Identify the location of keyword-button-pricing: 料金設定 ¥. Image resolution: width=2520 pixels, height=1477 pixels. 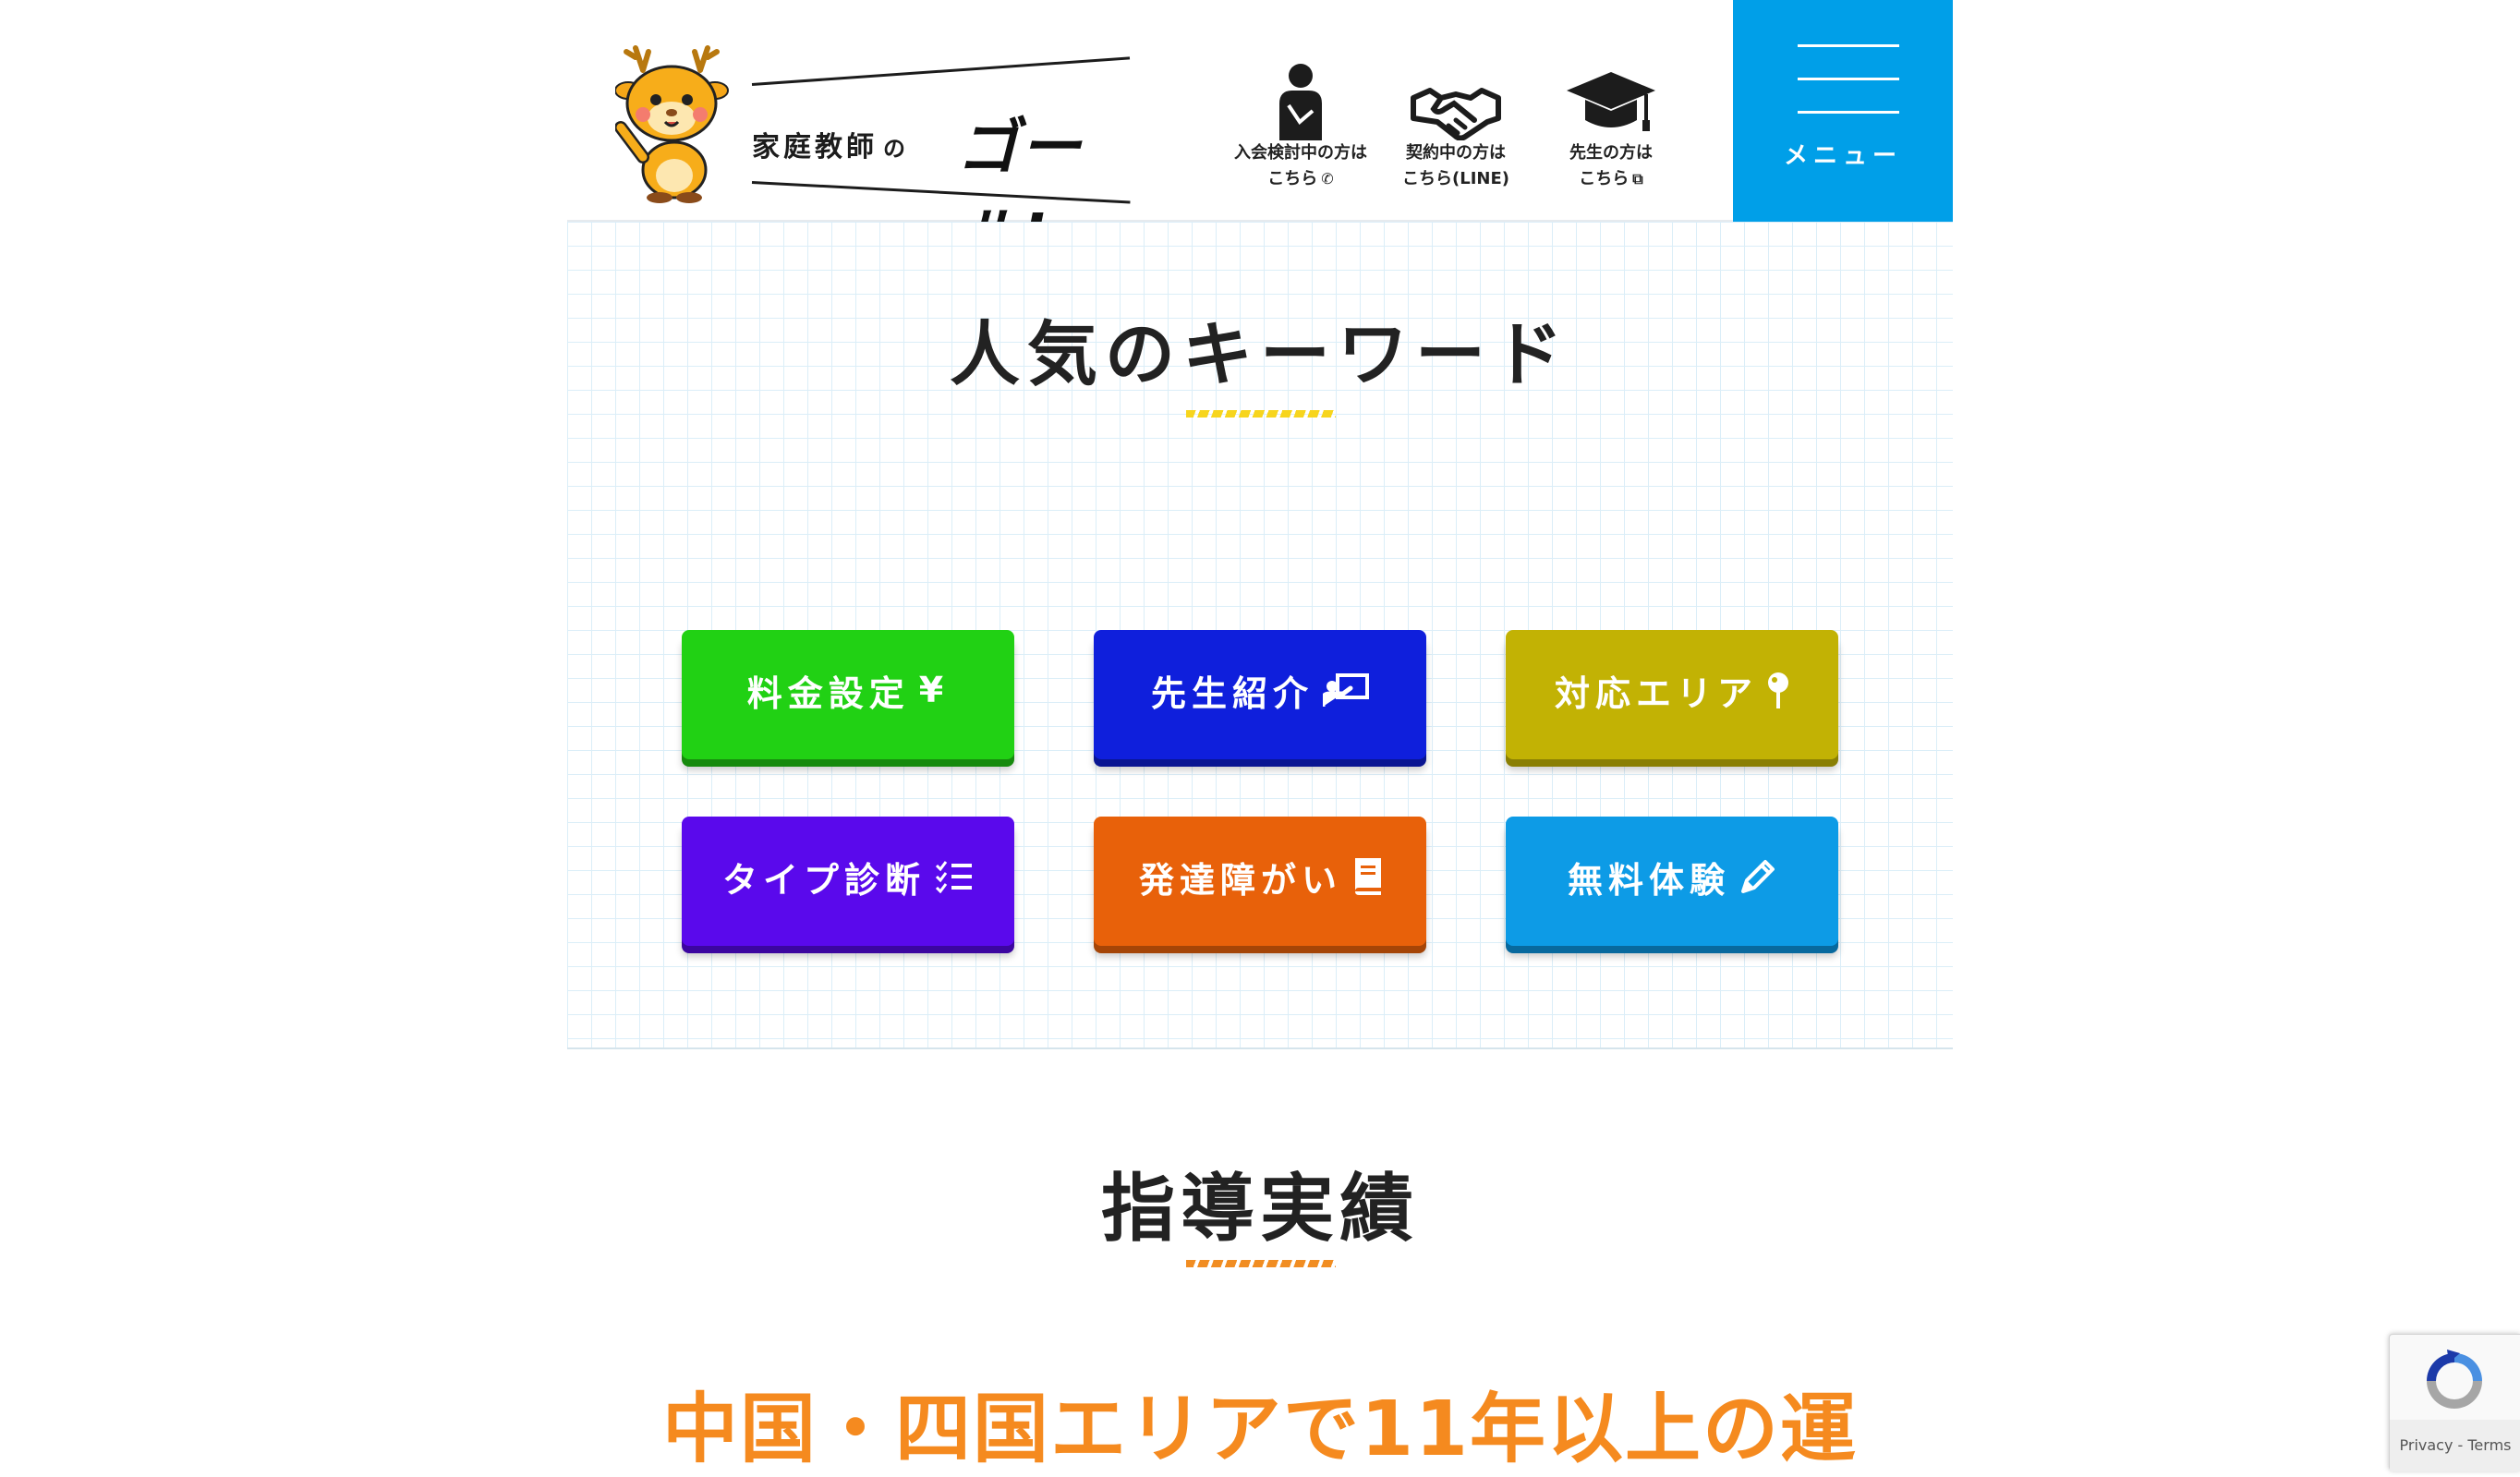
(848, 694).